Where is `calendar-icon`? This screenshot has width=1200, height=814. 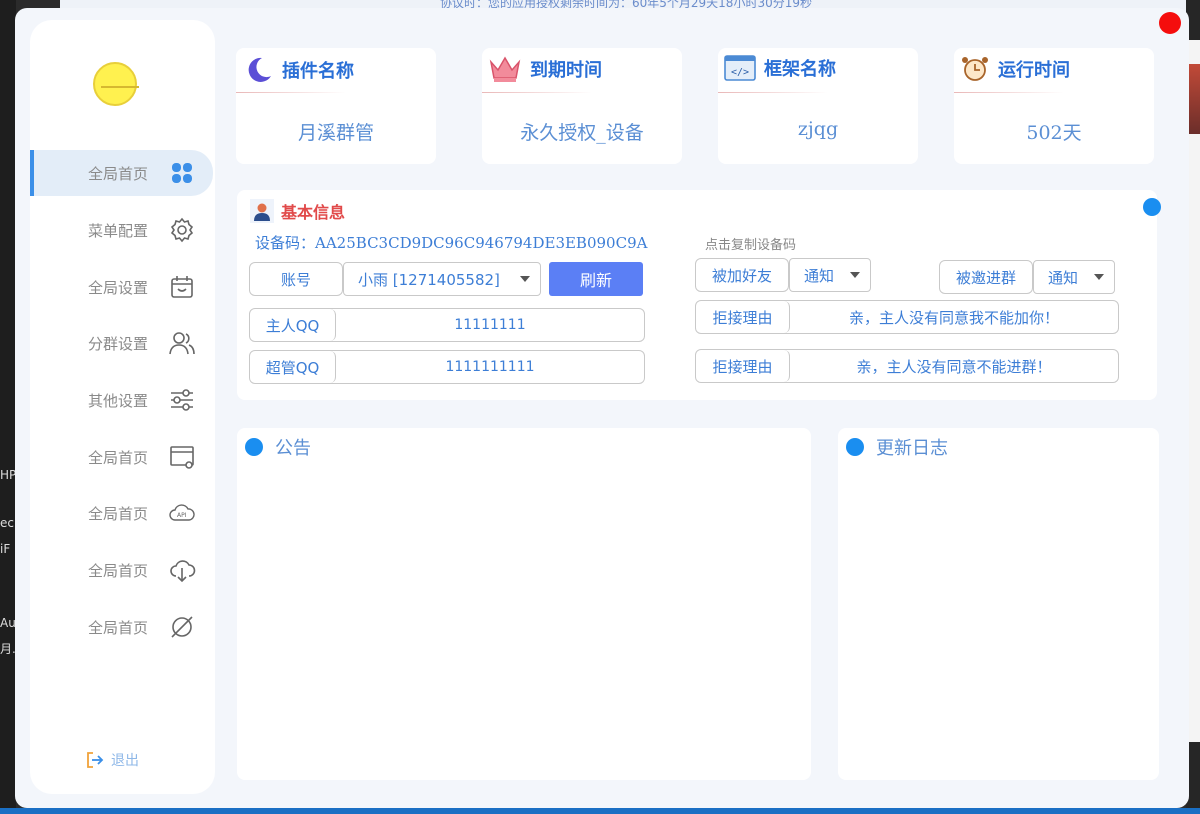
calendar-icon is located at coordinates (182, 287).